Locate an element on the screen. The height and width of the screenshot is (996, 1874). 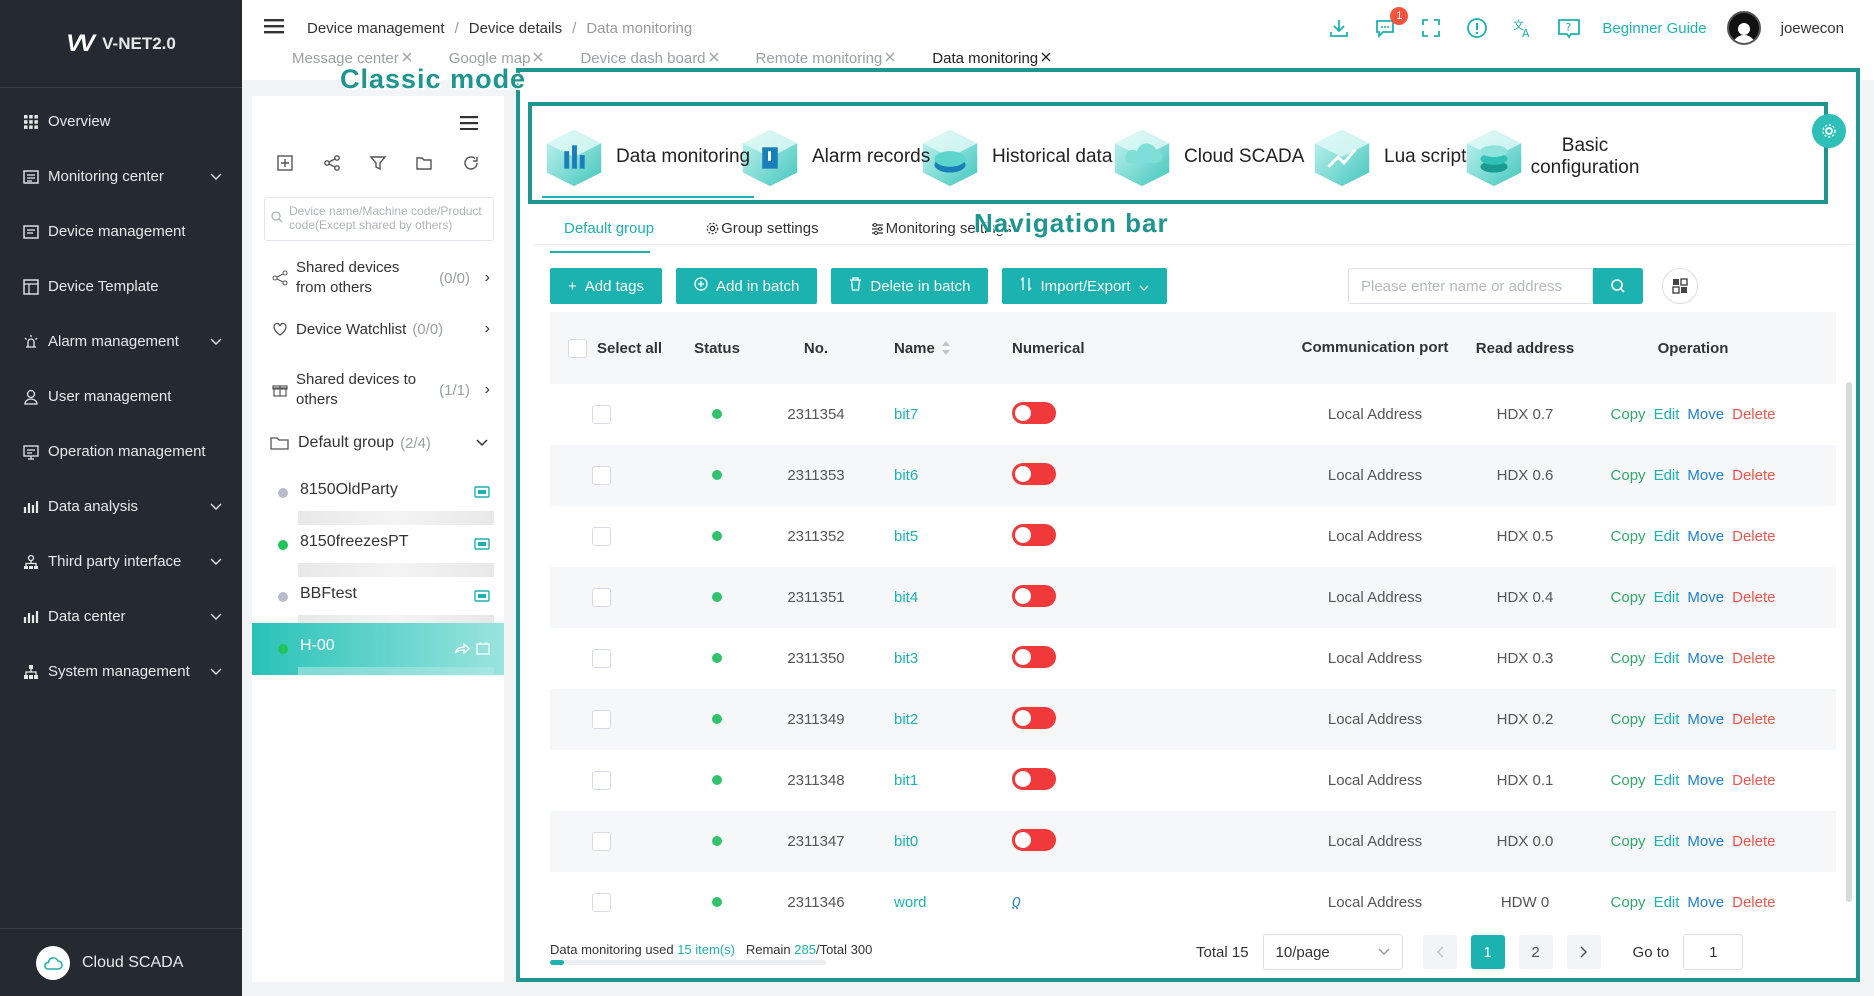
device-item: BBFtest is located at coordinates (378, 600).